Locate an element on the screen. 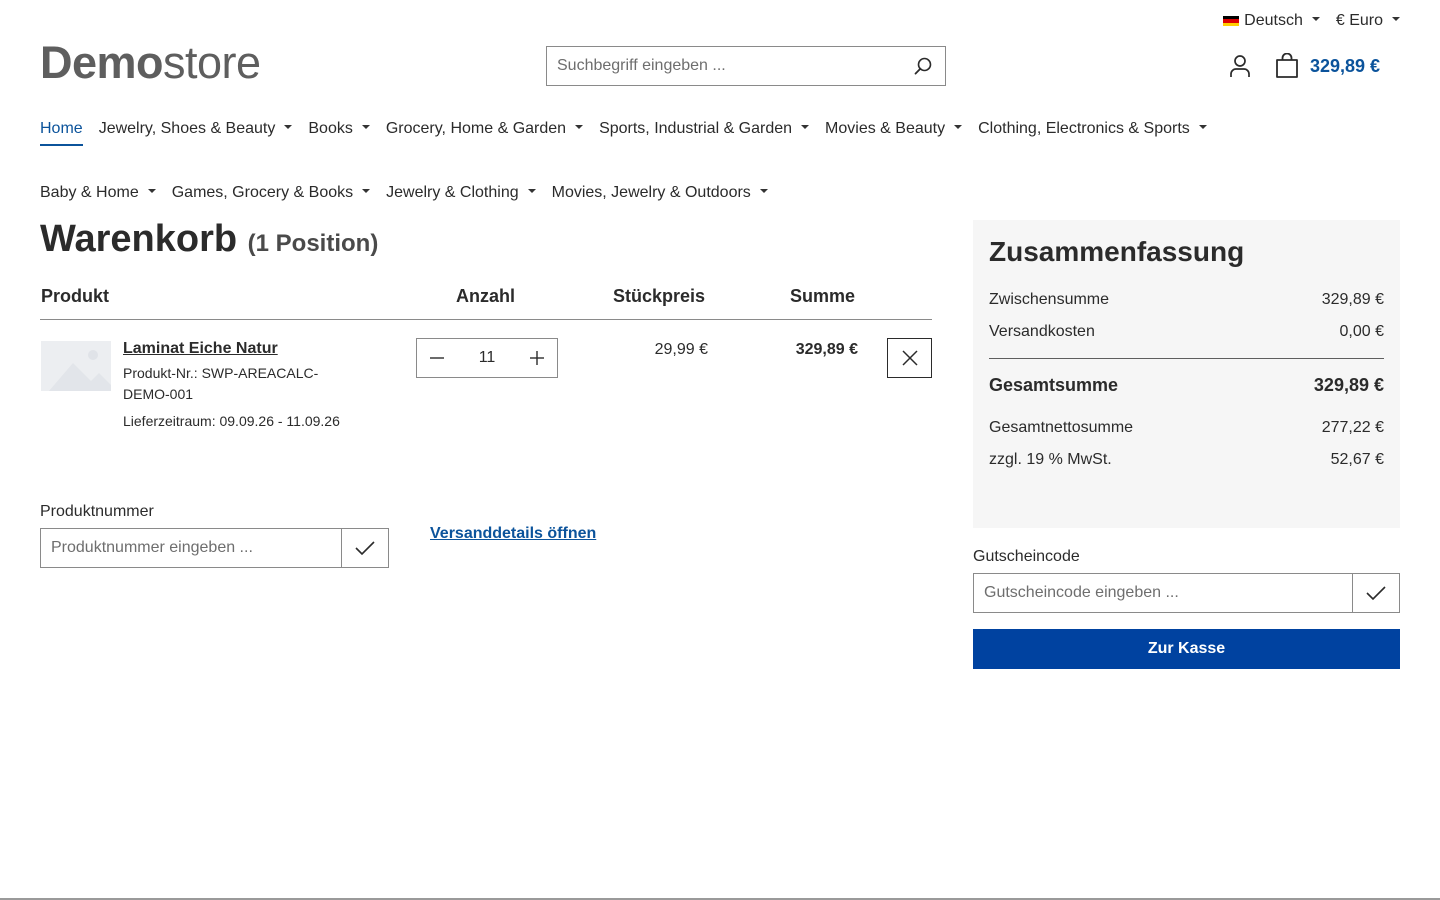 The image size is (1440, 900). search-bar is located at coordinates (746, 66).